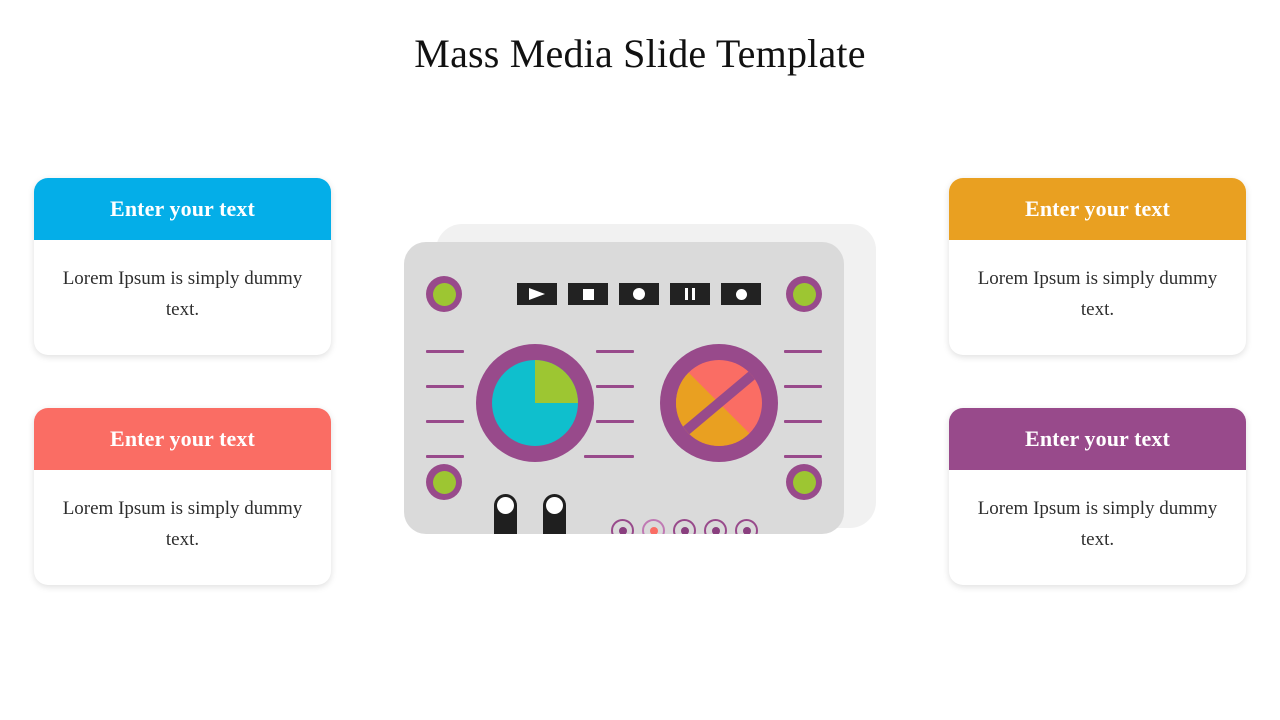 Image resolution: width=1280 pixels, height=720 pixels. I want to click on card-body-bottom-left: Lorem Ipsum is simply dummy text., so click(182, 527).